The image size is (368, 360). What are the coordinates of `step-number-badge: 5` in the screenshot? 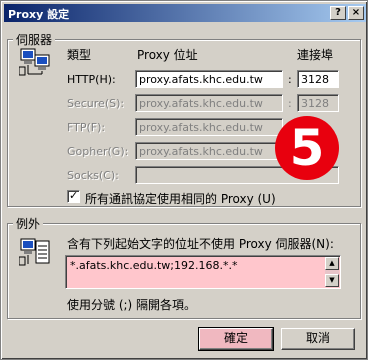 It's located at (307, 148).